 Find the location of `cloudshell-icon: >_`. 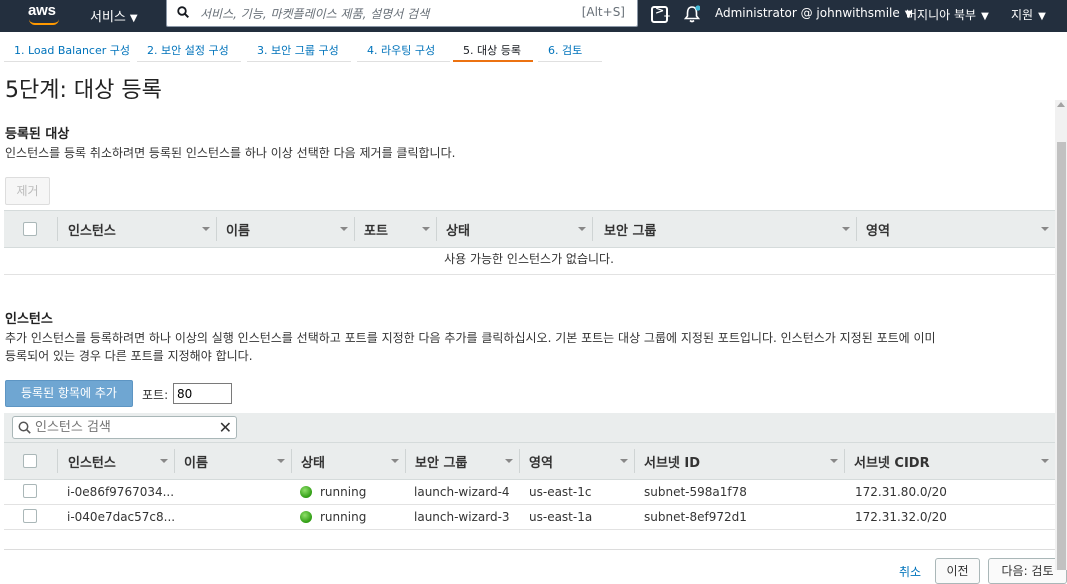

cloudshell-icon: >_ is located at coordinates (660, 13).